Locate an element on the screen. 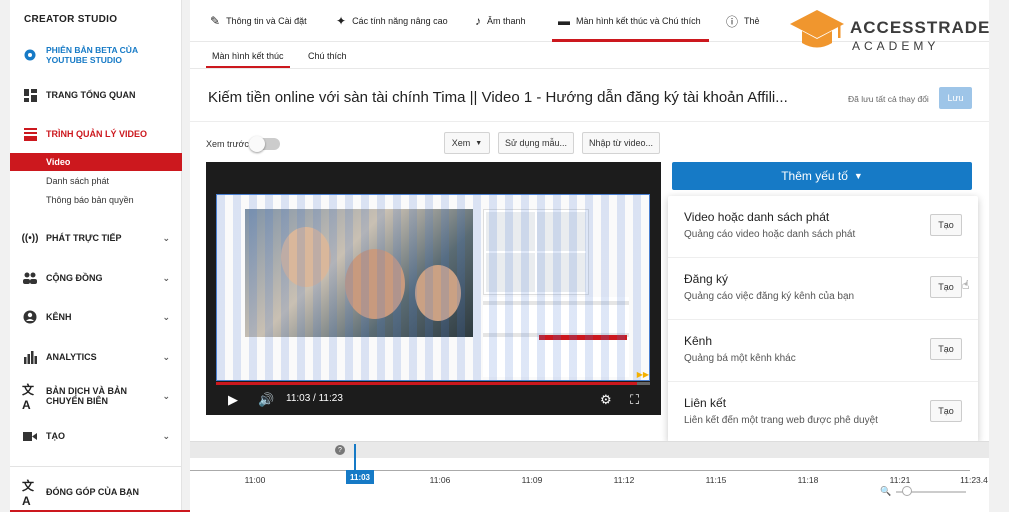  preview-toggle is located at coordinates (264, 144).